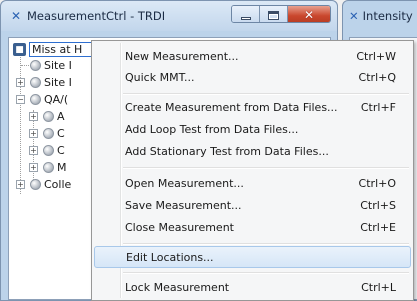  I want to click on tree-node-label: A, so click(61, 116).